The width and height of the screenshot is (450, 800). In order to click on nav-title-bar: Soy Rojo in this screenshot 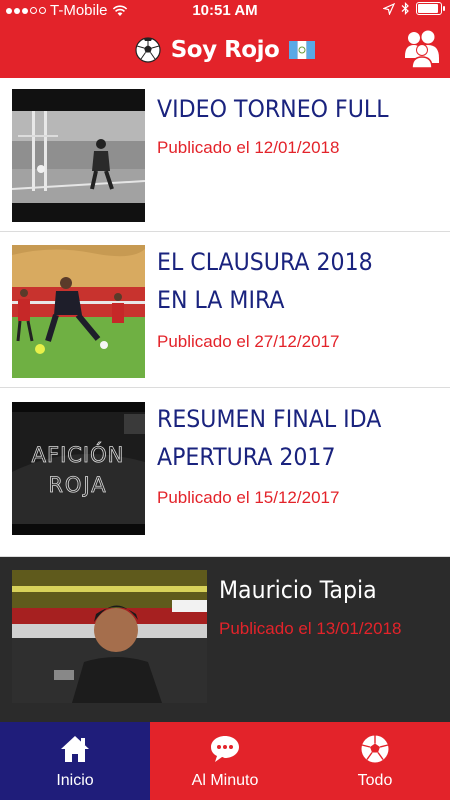, I will do `click(225, 50)`.